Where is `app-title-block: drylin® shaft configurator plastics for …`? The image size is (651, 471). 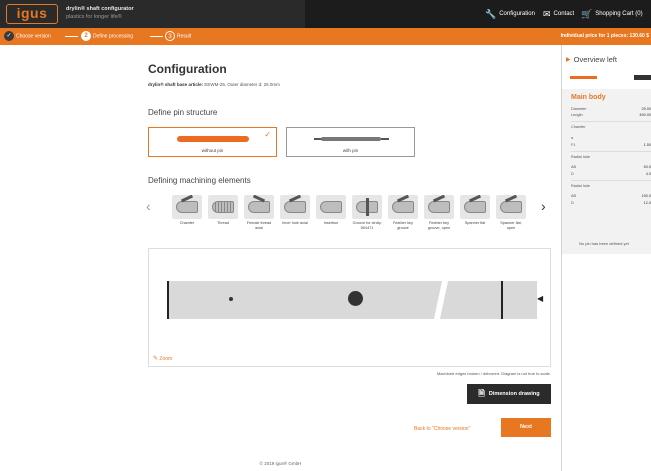 app-title-block: drylin® shaft configurator plastics for … is located at coordinates (100, 13).